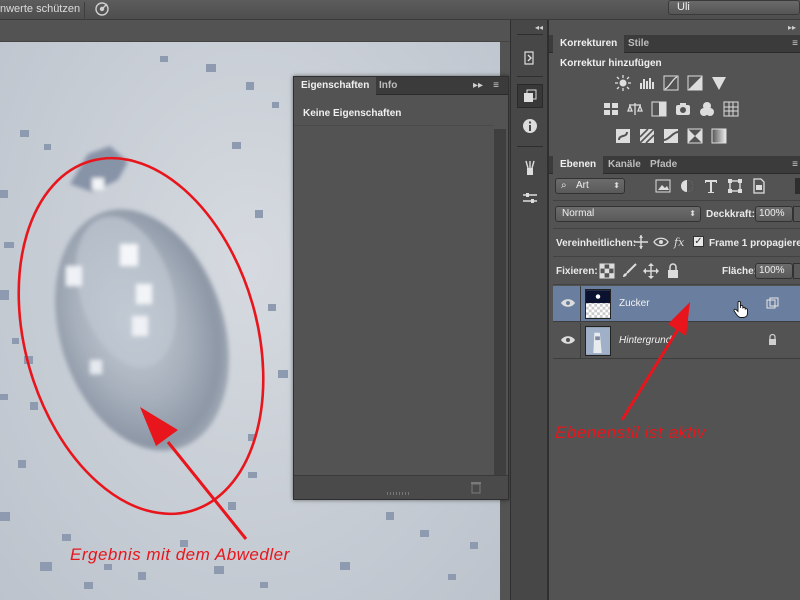  What do you see at coordinates (796, 271) in the screenshot?
I see `fill-slider-toggle` at bounding box center [796, 271].